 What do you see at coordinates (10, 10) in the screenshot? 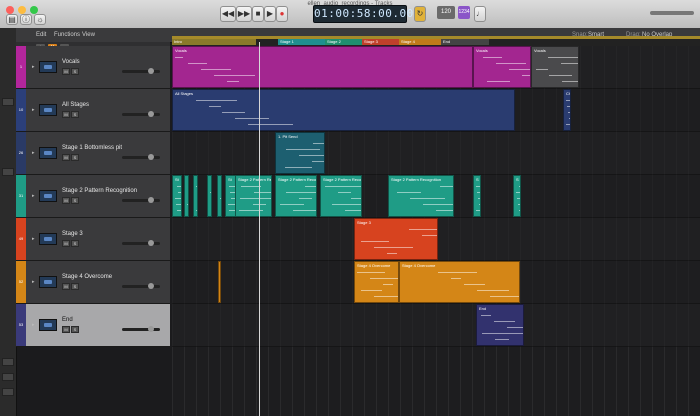
I see `close-window-button` at bounding box center [10, 10].